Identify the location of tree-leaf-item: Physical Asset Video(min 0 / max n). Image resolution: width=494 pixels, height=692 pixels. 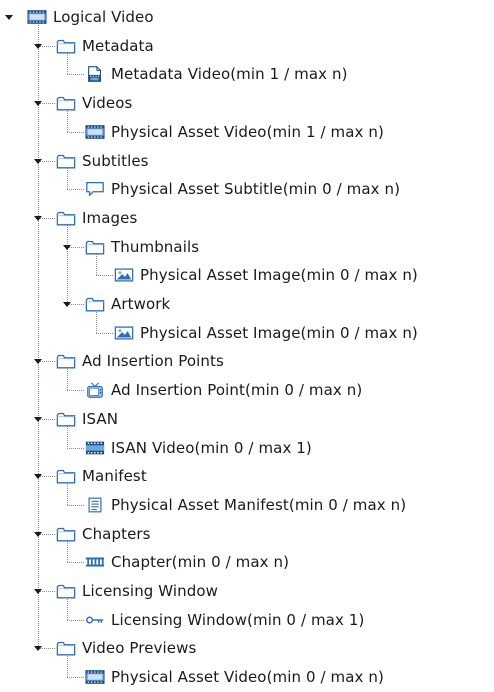
(234, 677).